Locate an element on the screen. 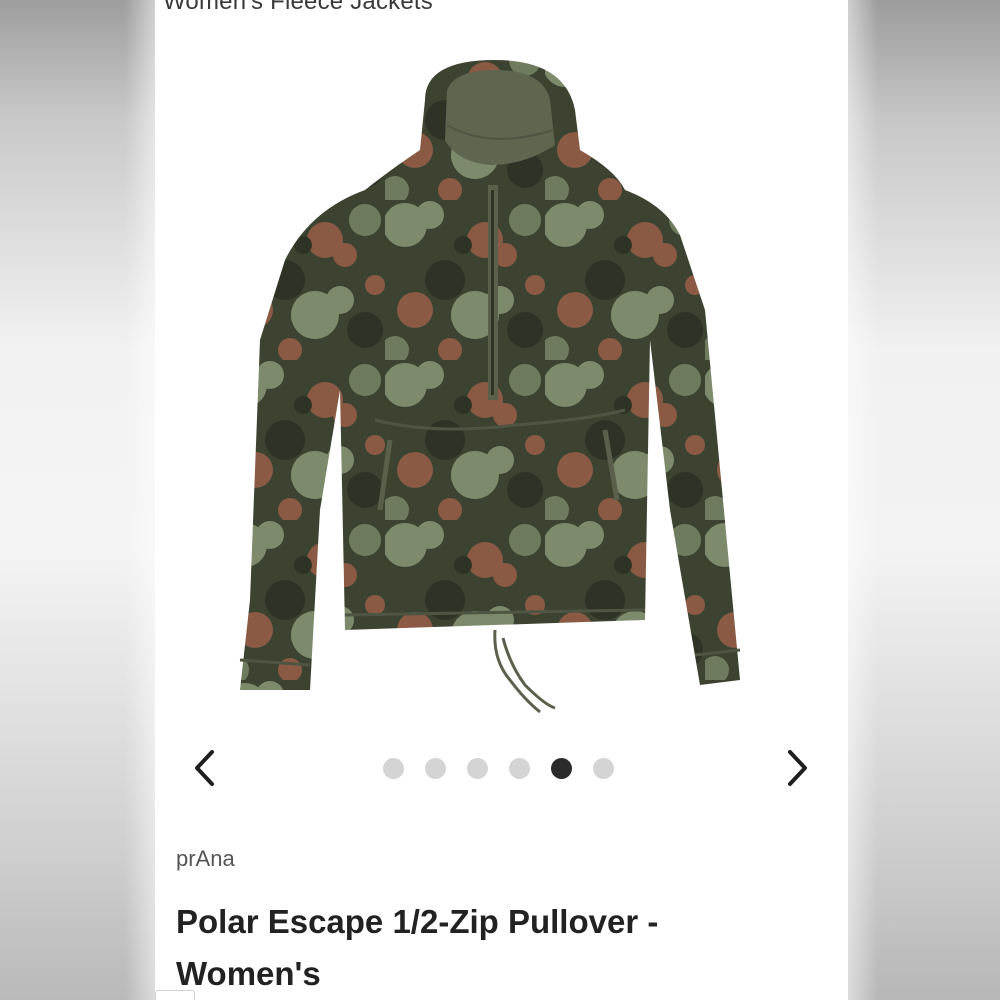 Image resolution: width=1000 pixels, height=1000 pixels. carousel-pagination is located at coordinates (498, 769).